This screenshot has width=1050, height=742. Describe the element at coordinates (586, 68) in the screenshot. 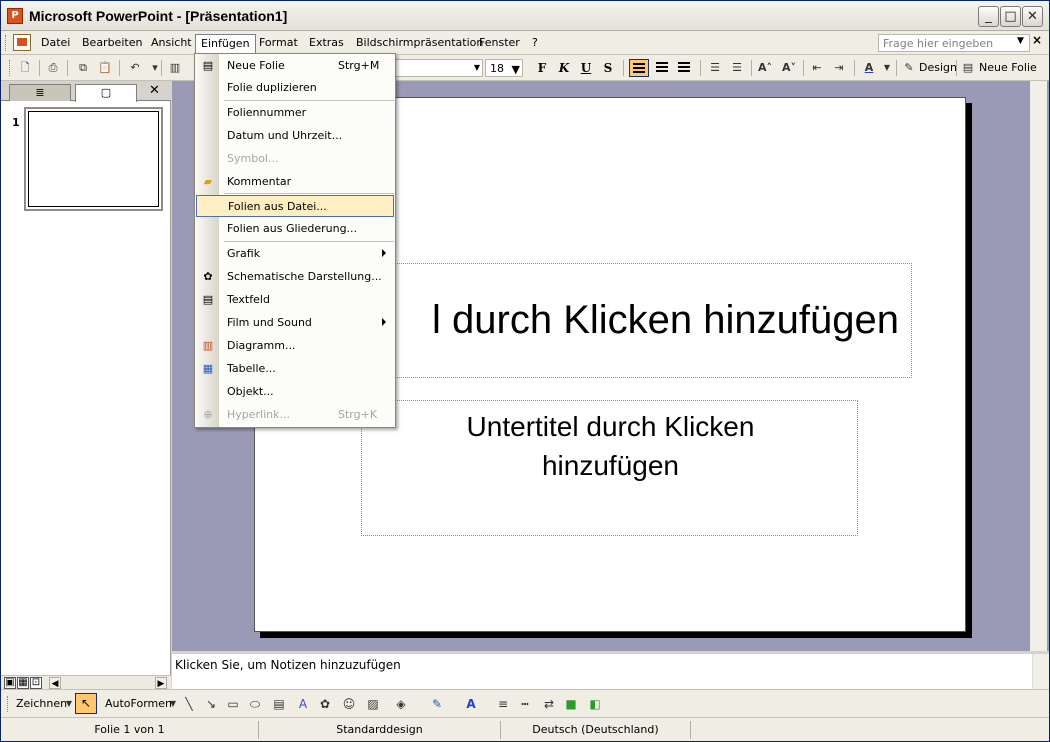

I see `underline-button: U` at that location.